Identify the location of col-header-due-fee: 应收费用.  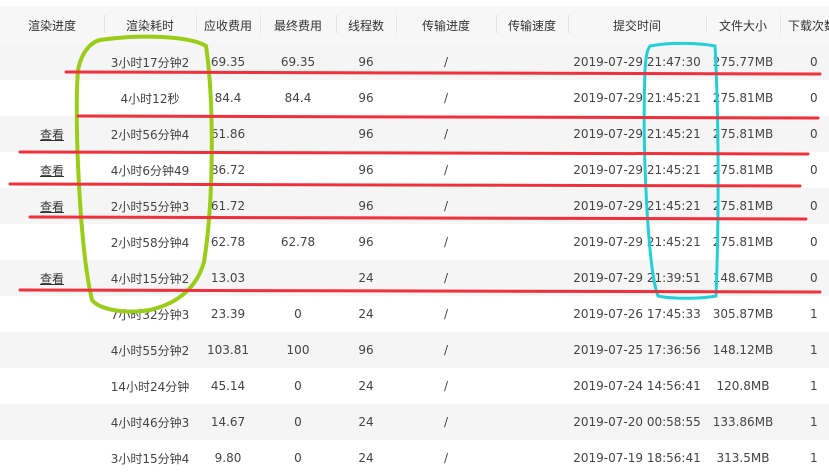
(227, 25).